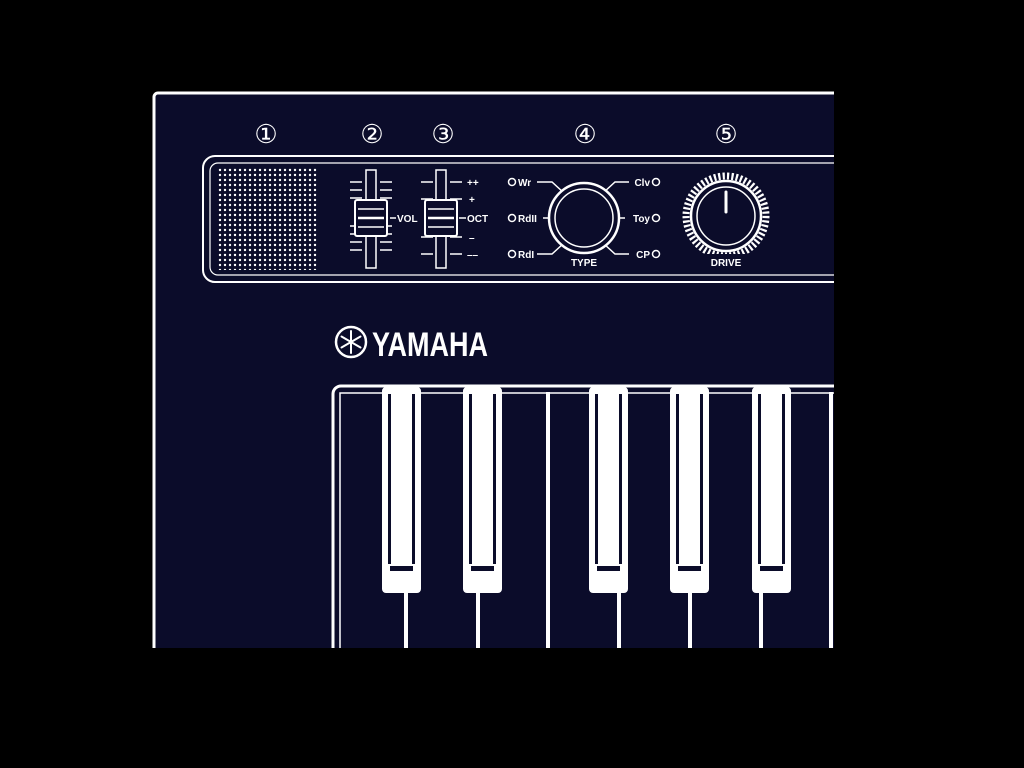 The width and height of the screenshot is (1024, 768). I want to click on type-option-rdi: RdI, so click(526, 255).